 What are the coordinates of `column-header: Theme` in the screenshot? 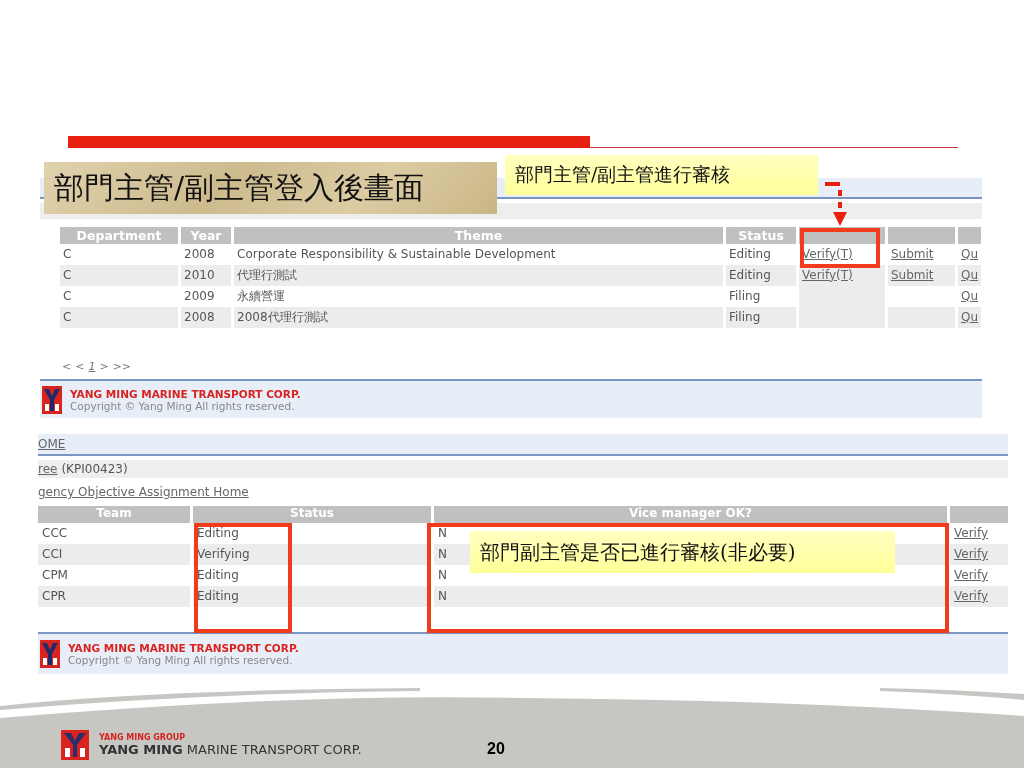 It's located at (478, 235).